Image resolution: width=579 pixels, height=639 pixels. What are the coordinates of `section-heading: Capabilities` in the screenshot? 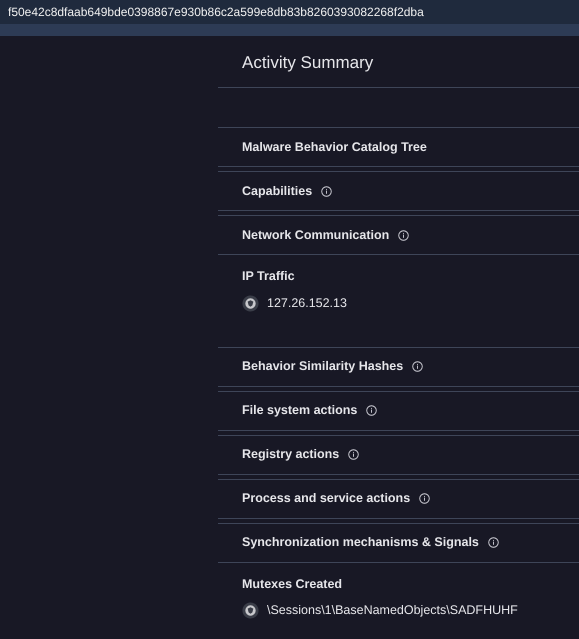 It's located at (277, 191).